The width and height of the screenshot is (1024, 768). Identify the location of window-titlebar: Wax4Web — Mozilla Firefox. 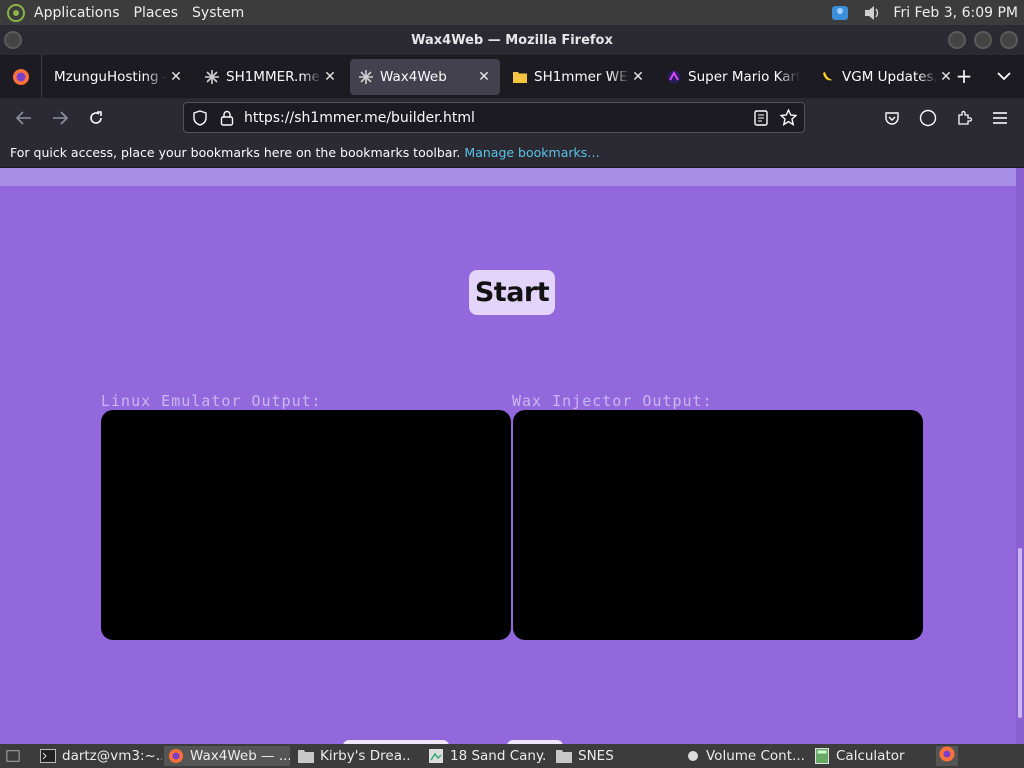
(512, 40).